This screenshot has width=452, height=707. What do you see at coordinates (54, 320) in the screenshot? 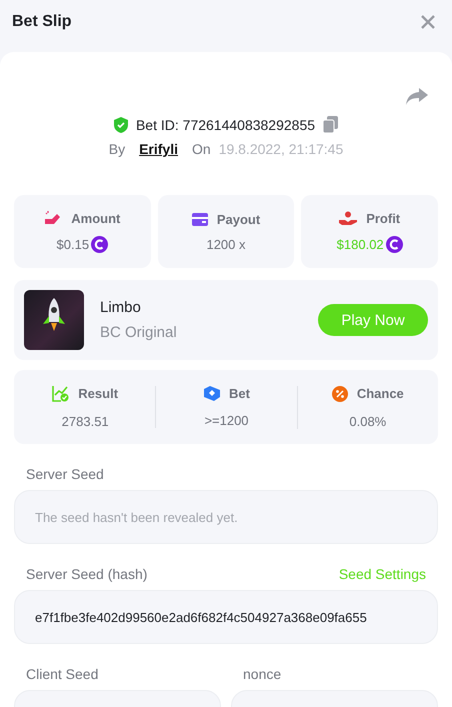
I see `game-thumbnail` at bounding box center [54, 320].